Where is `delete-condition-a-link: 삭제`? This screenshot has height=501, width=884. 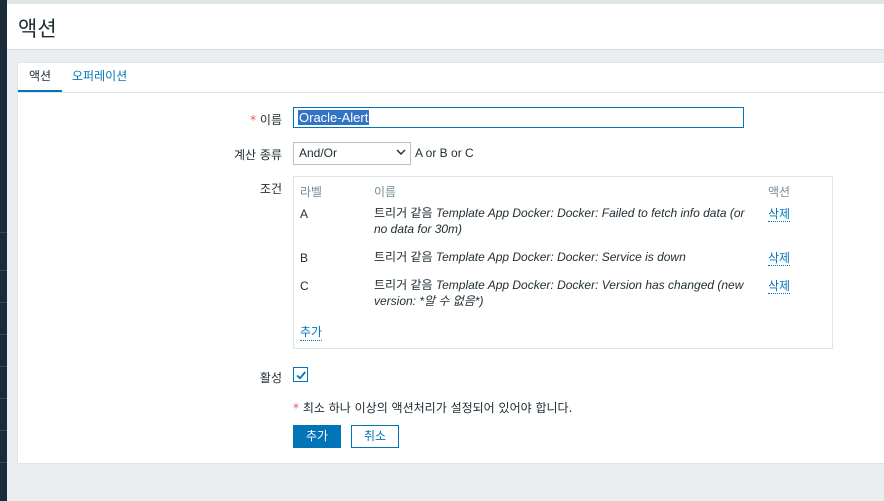
delete-condition-a-link: 삭제 is located at coordinates (779, 214).